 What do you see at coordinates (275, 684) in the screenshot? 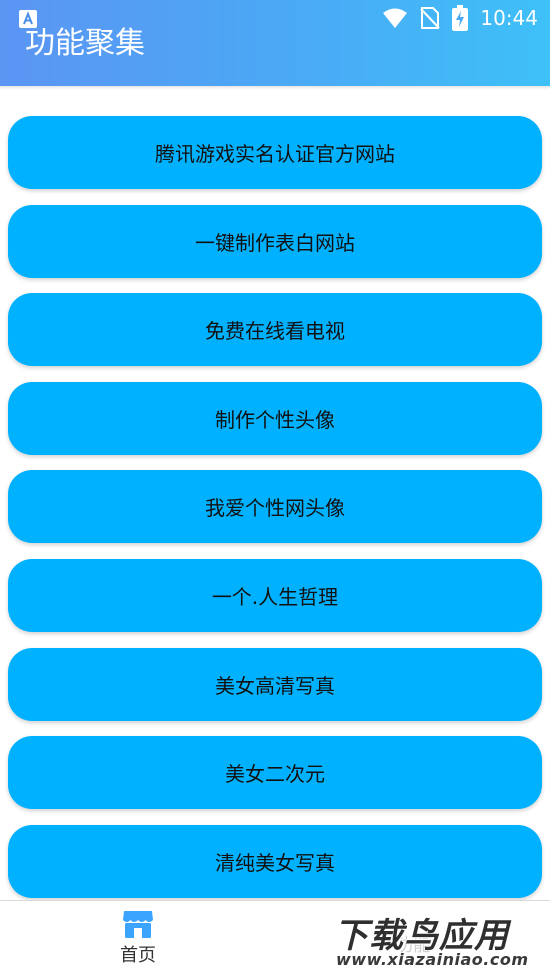
I see `menu-button-hd-photos: 美女高清写真` at bounding box center [275, 684].